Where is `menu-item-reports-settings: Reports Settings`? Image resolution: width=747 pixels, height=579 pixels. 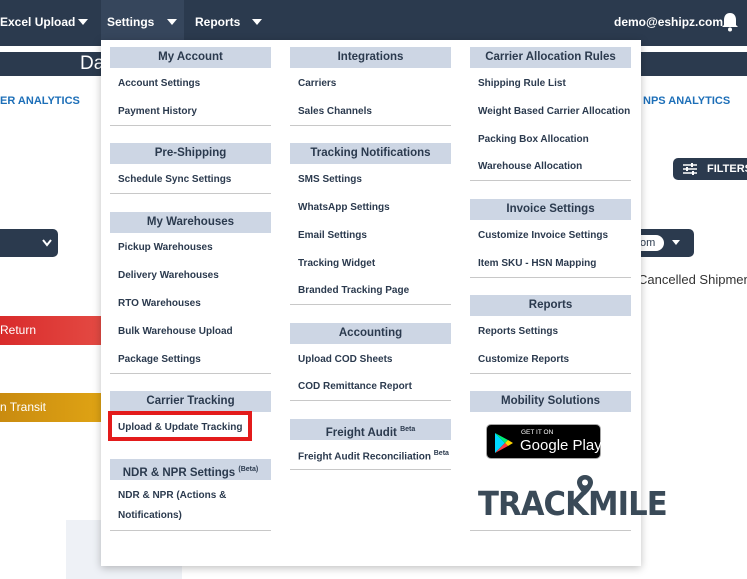
menu-item-reports-settings: Reports Settings is located at coordinates (518, 331).